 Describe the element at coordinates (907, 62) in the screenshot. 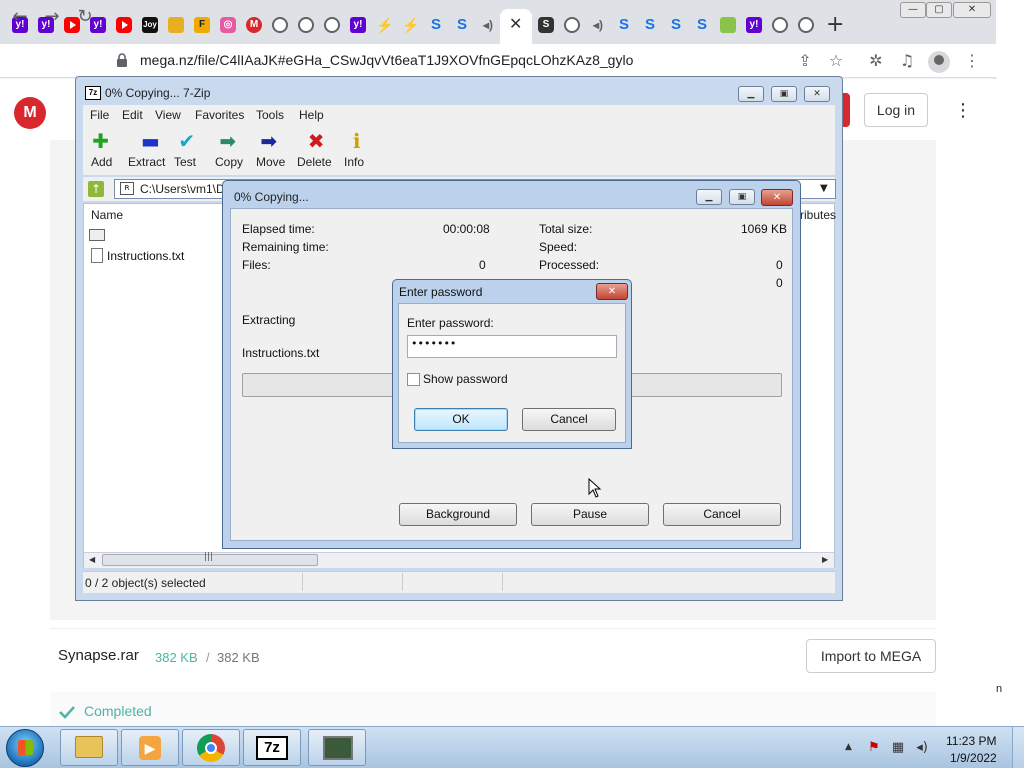

I see `media-control-icon: ♫` at that location.